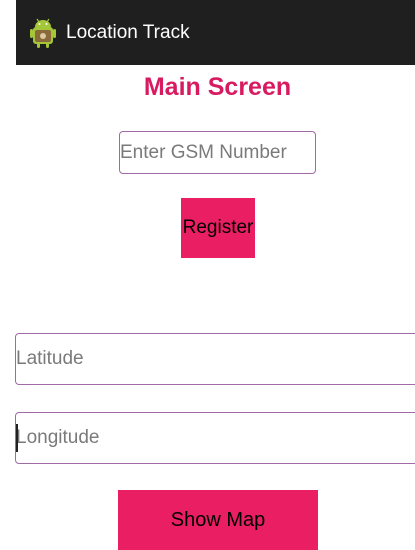 Image resolution: width=415 pixels, height=550 pixels. I want to click on show-map-button: Show Map, so click(218, 520).